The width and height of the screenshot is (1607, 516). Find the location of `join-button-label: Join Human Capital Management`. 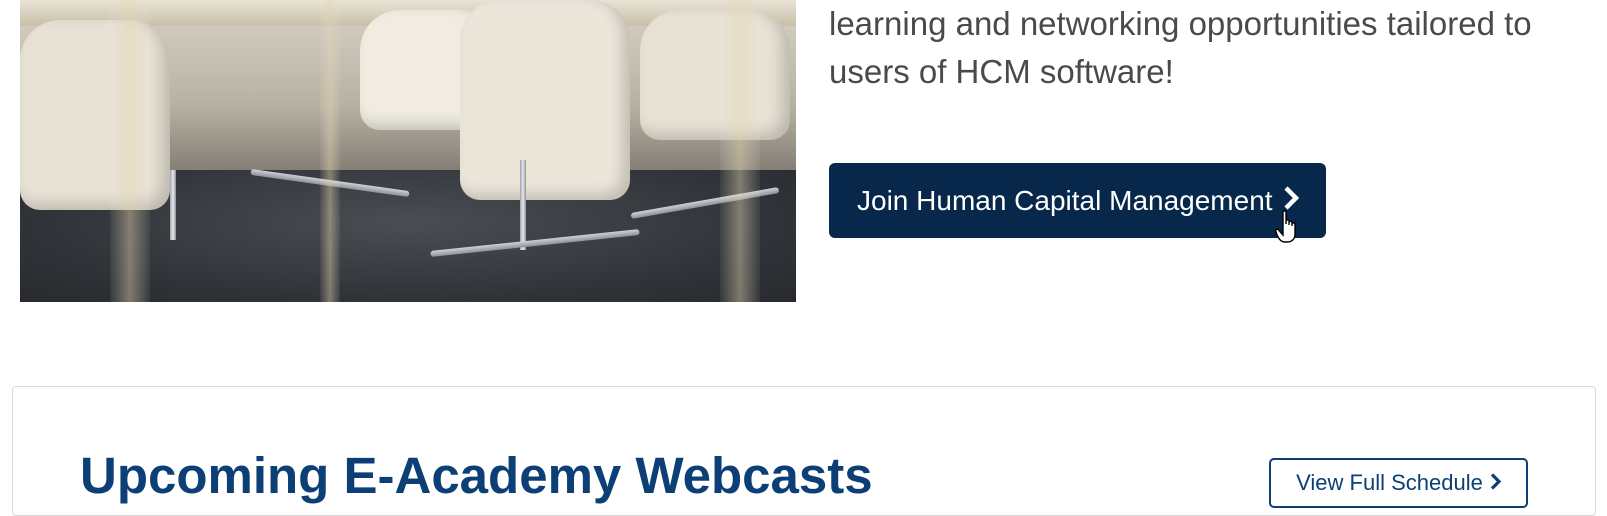

join-button-label: Join Human Capital Management is located at coordinates (1065, 200).